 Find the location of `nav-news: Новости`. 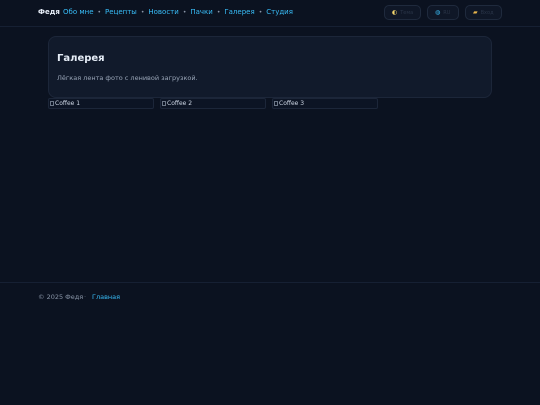

nav-news: Новости is located at coordinates (163, 12).